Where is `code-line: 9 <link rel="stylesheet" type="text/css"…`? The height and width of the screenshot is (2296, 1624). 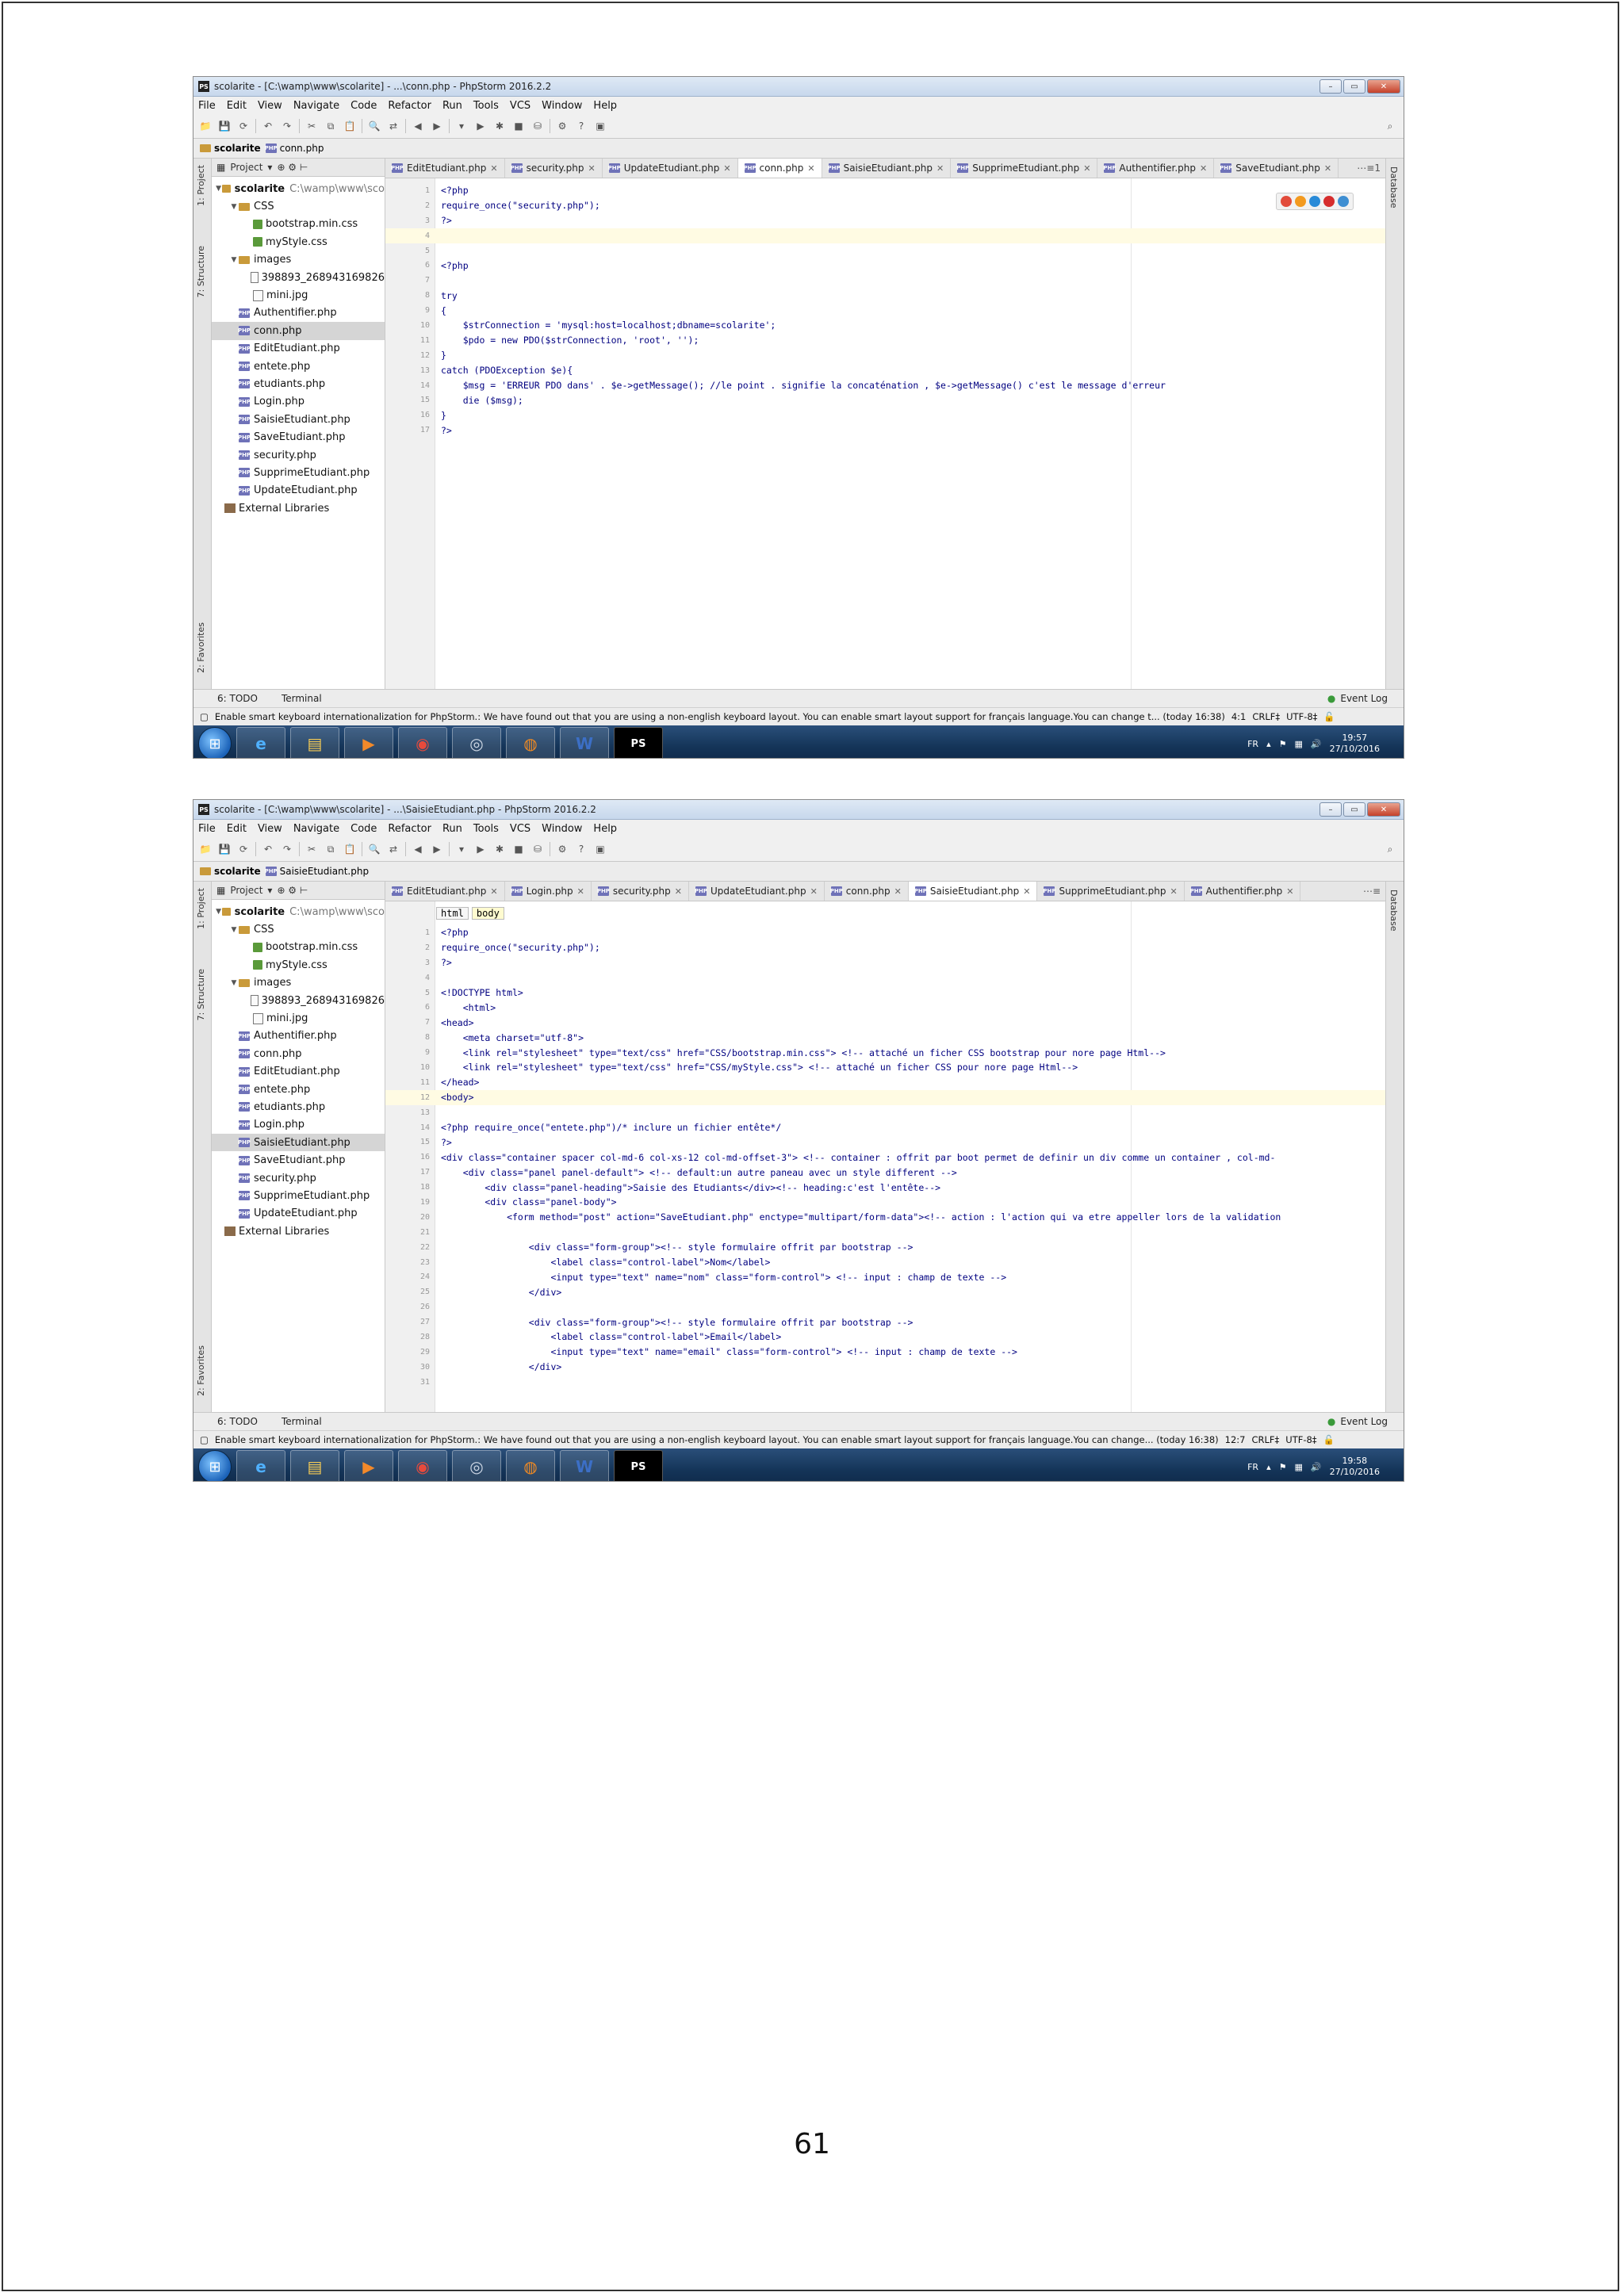 code-line: 9 <link rel="stylesheet" type="text/css"… is located at coordinates (885, 1052).